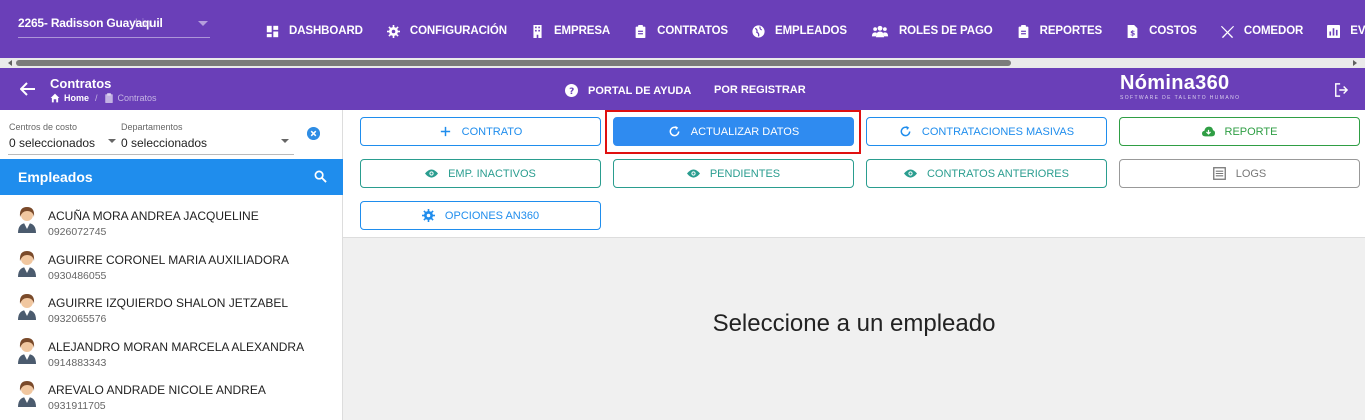  I want to click on cost-center-filter: Centros de costo 0 seleccionados, so click(52, 136).